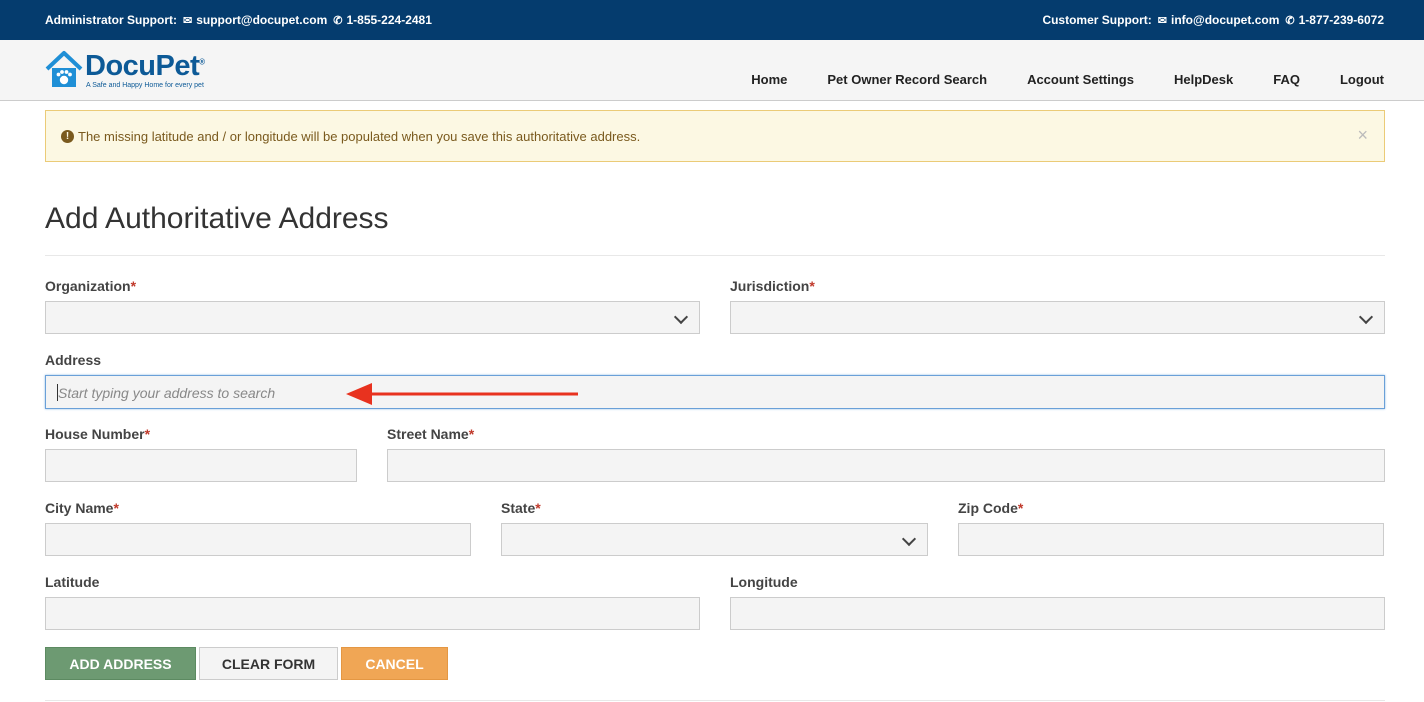 Image resolution: width=1424 pixels, height=702 pixels. What do you see at coordinates (714, 539) in the screenshot?
I see `state-select` at bounding box center [714, 539].